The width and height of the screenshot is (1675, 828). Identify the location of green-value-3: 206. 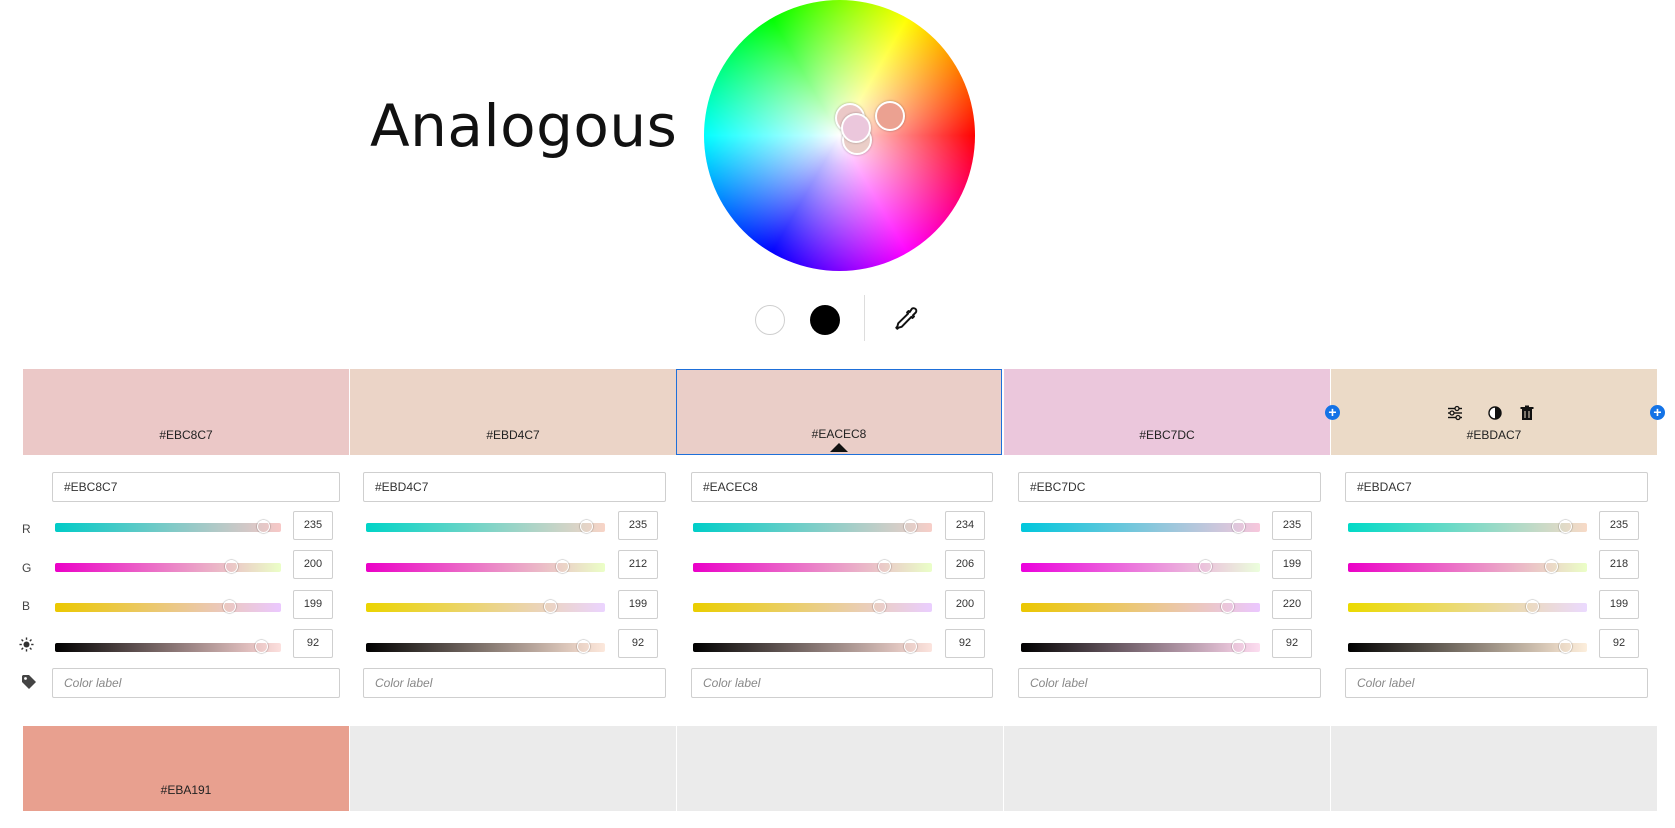
(965, 564).